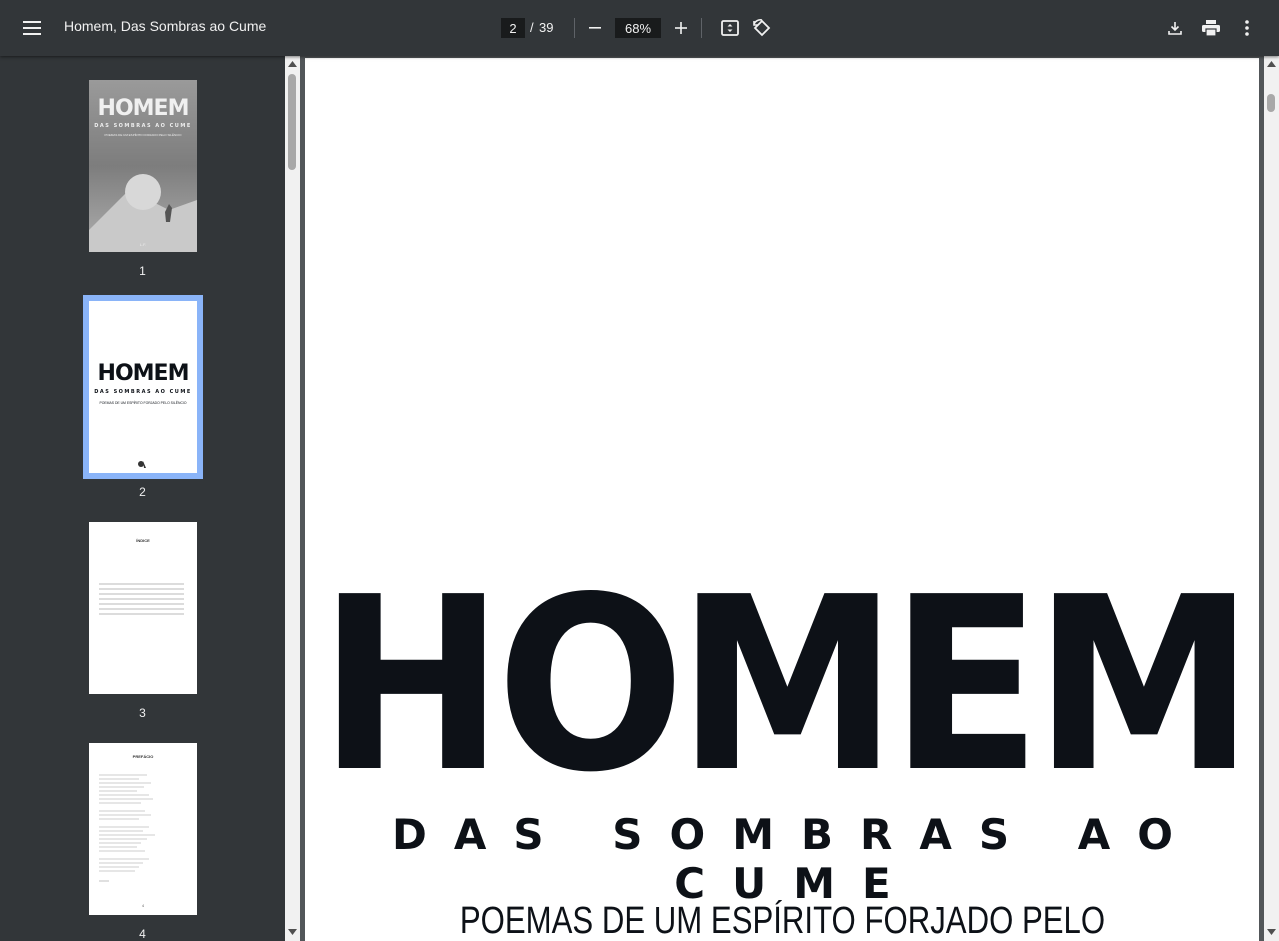  Describe the element at coordinates (127, 828) in the screenshot. I see `preface-text-lines` at that location.